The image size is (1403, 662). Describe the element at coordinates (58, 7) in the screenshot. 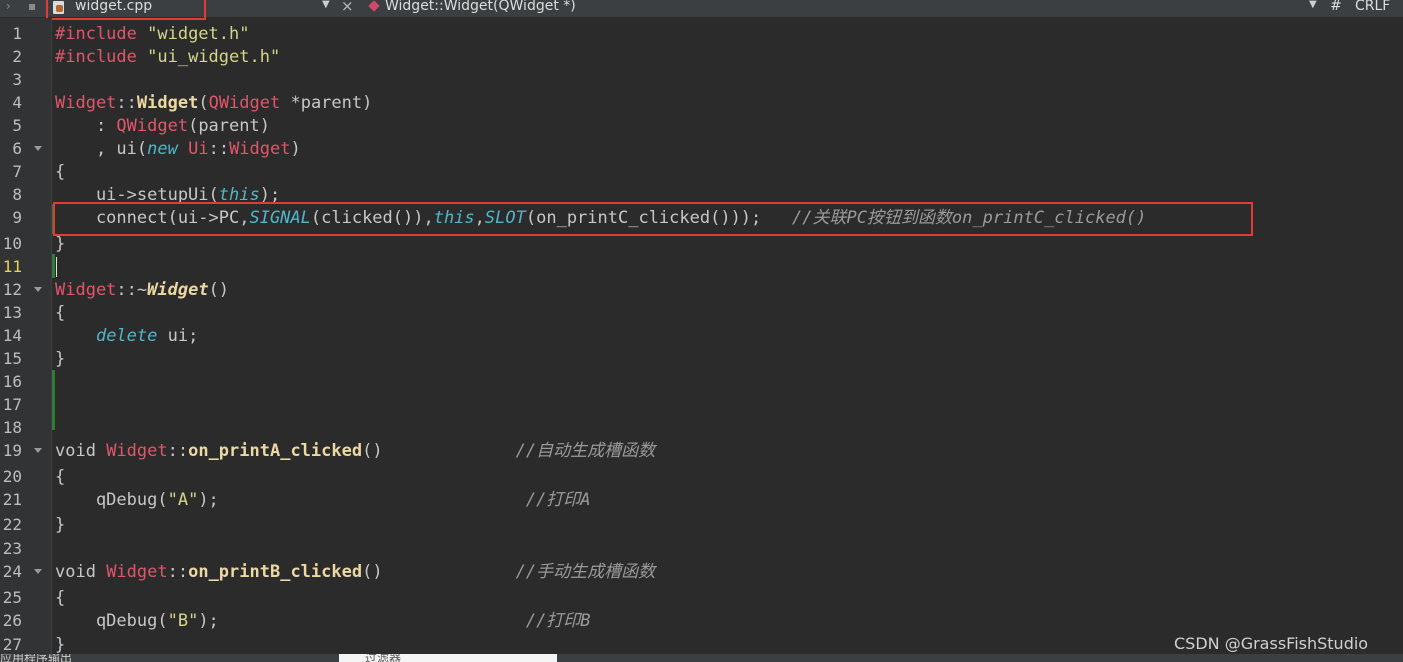

I see `cpp-file-icon` at that location.